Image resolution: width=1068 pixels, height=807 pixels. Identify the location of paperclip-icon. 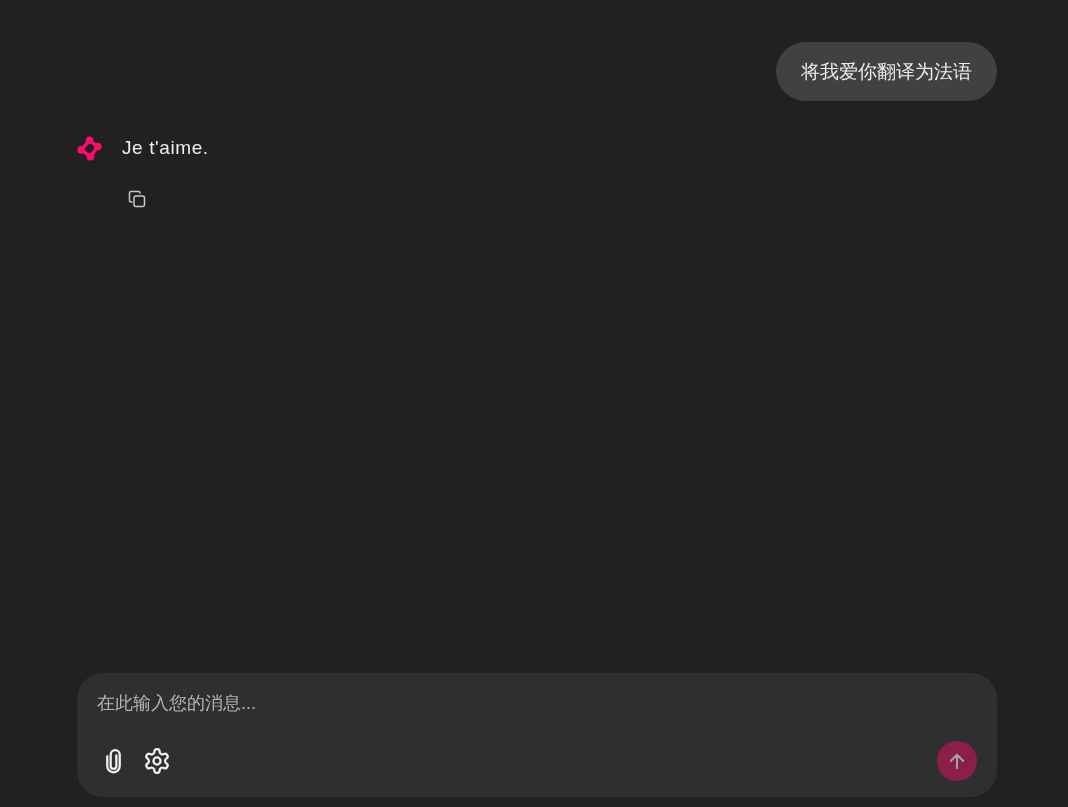
(113, 761).